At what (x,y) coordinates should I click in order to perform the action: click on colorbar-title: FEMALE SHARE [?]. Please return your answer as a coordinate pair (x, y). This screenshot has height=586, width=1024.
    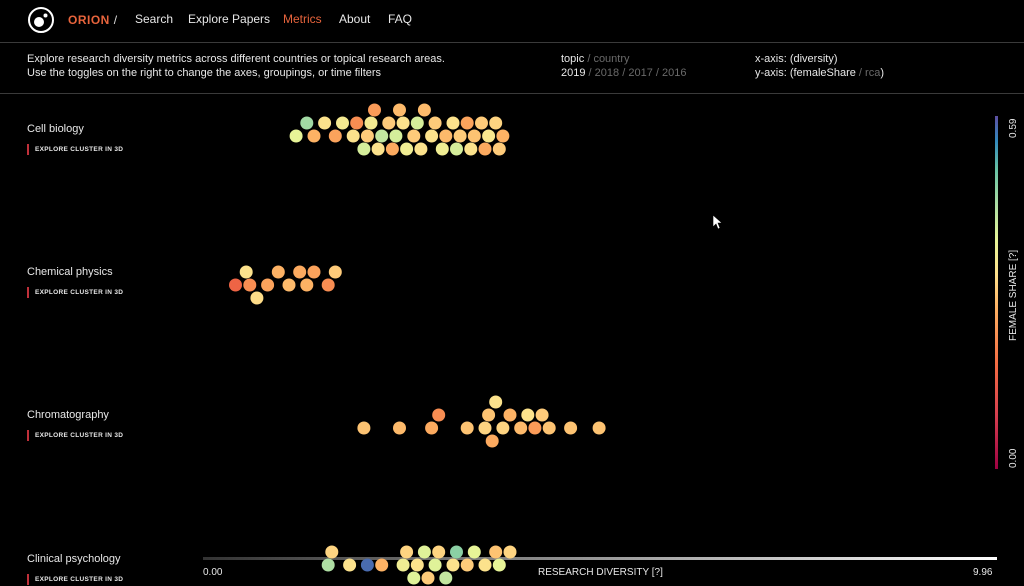
    Looking at the image, I should click on (1013, 295).